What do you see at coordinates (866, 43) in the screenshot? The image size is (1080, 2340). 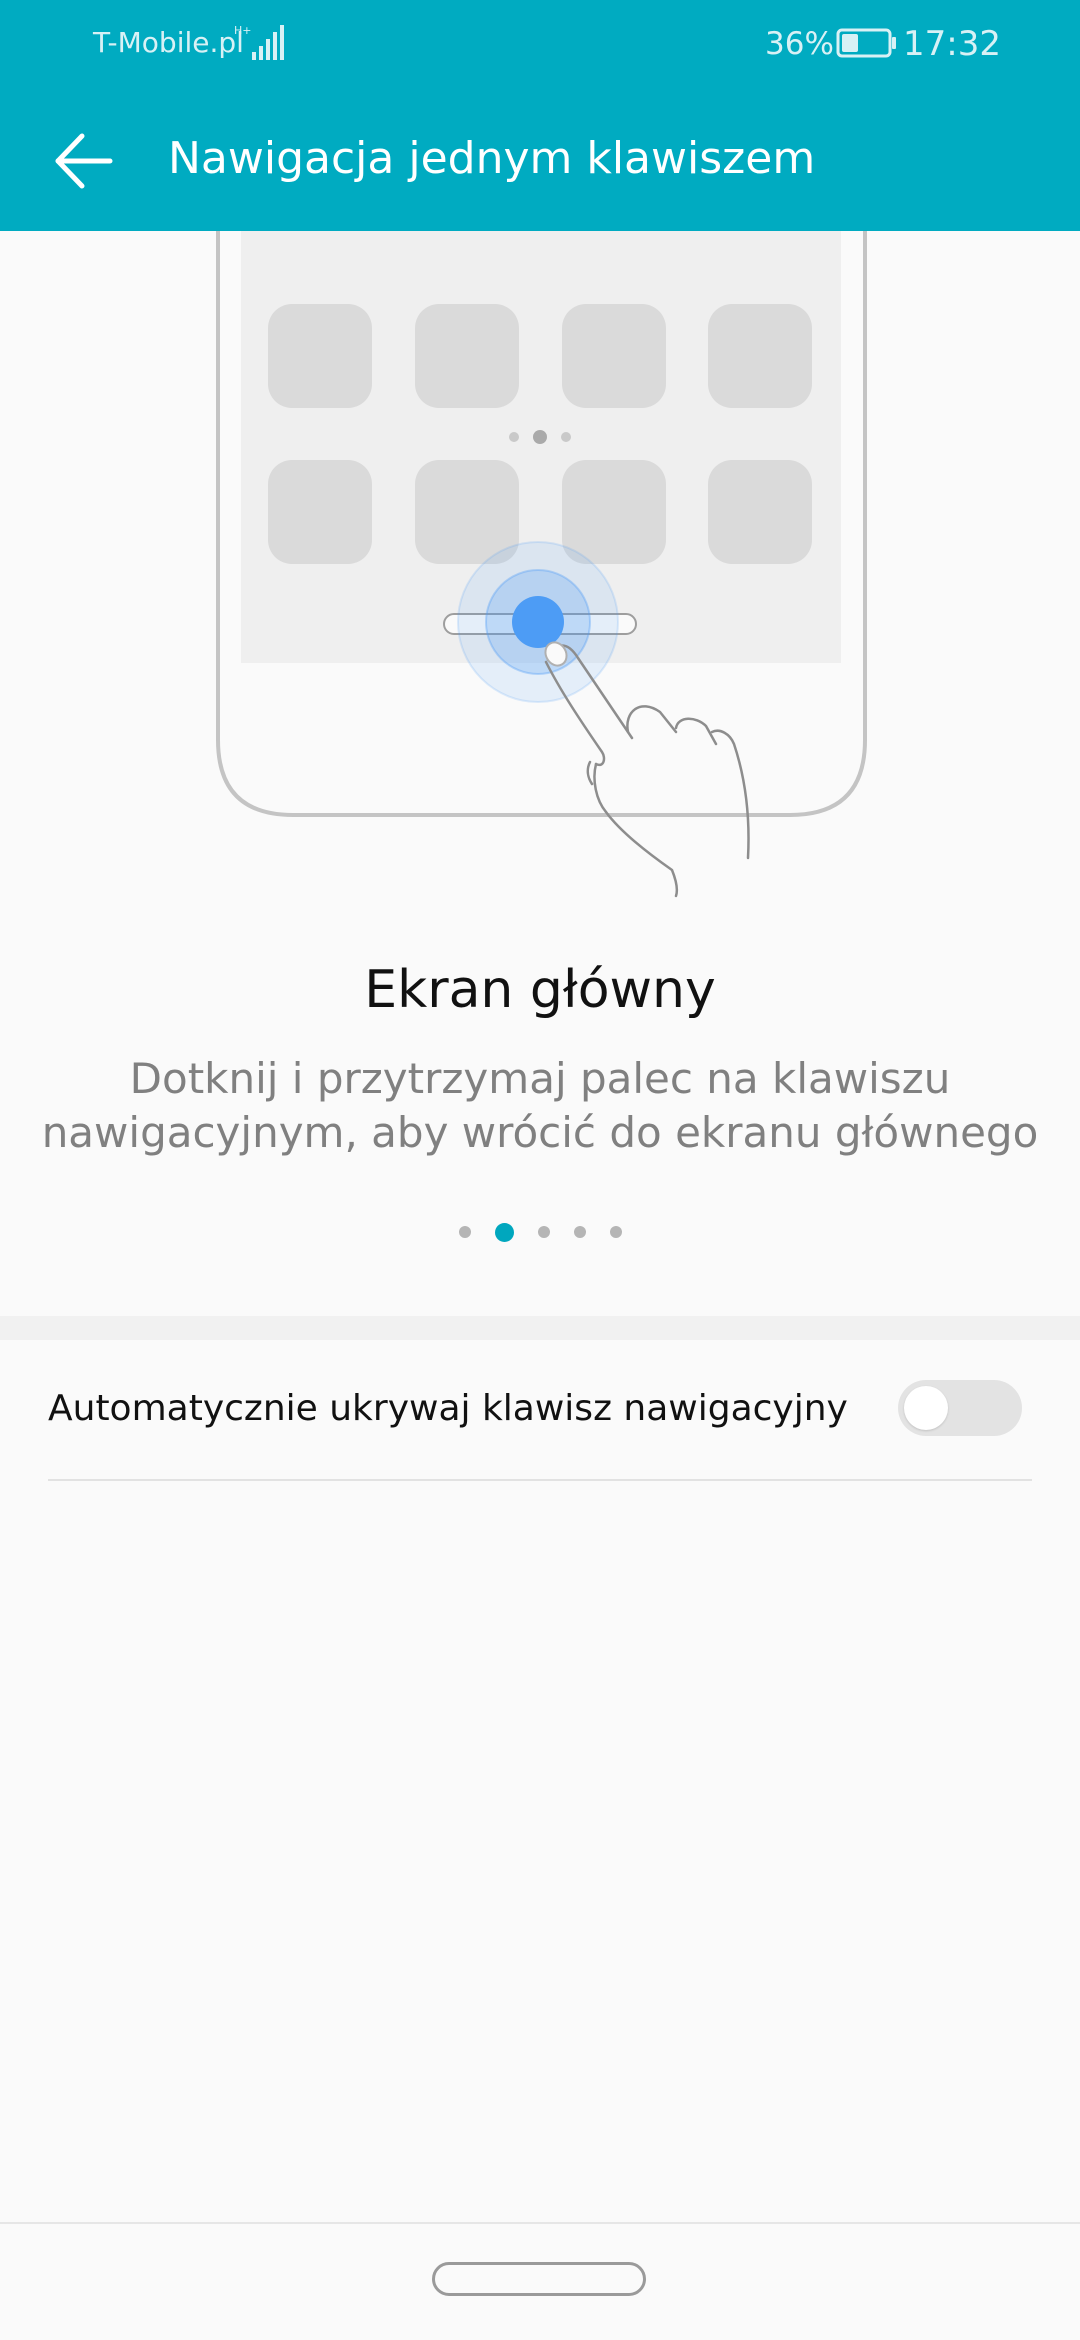 I see `battery-icon` at bounding box center [866, 43].